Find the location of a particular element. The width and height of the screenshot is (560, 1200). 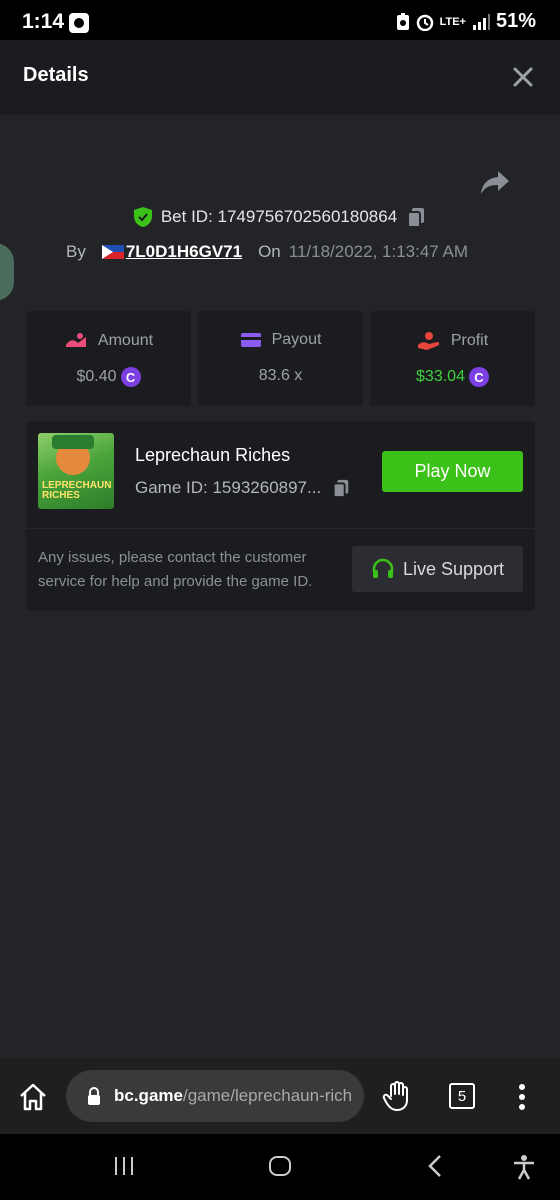

profit-label: Profit is located at coordinates (469, 340).